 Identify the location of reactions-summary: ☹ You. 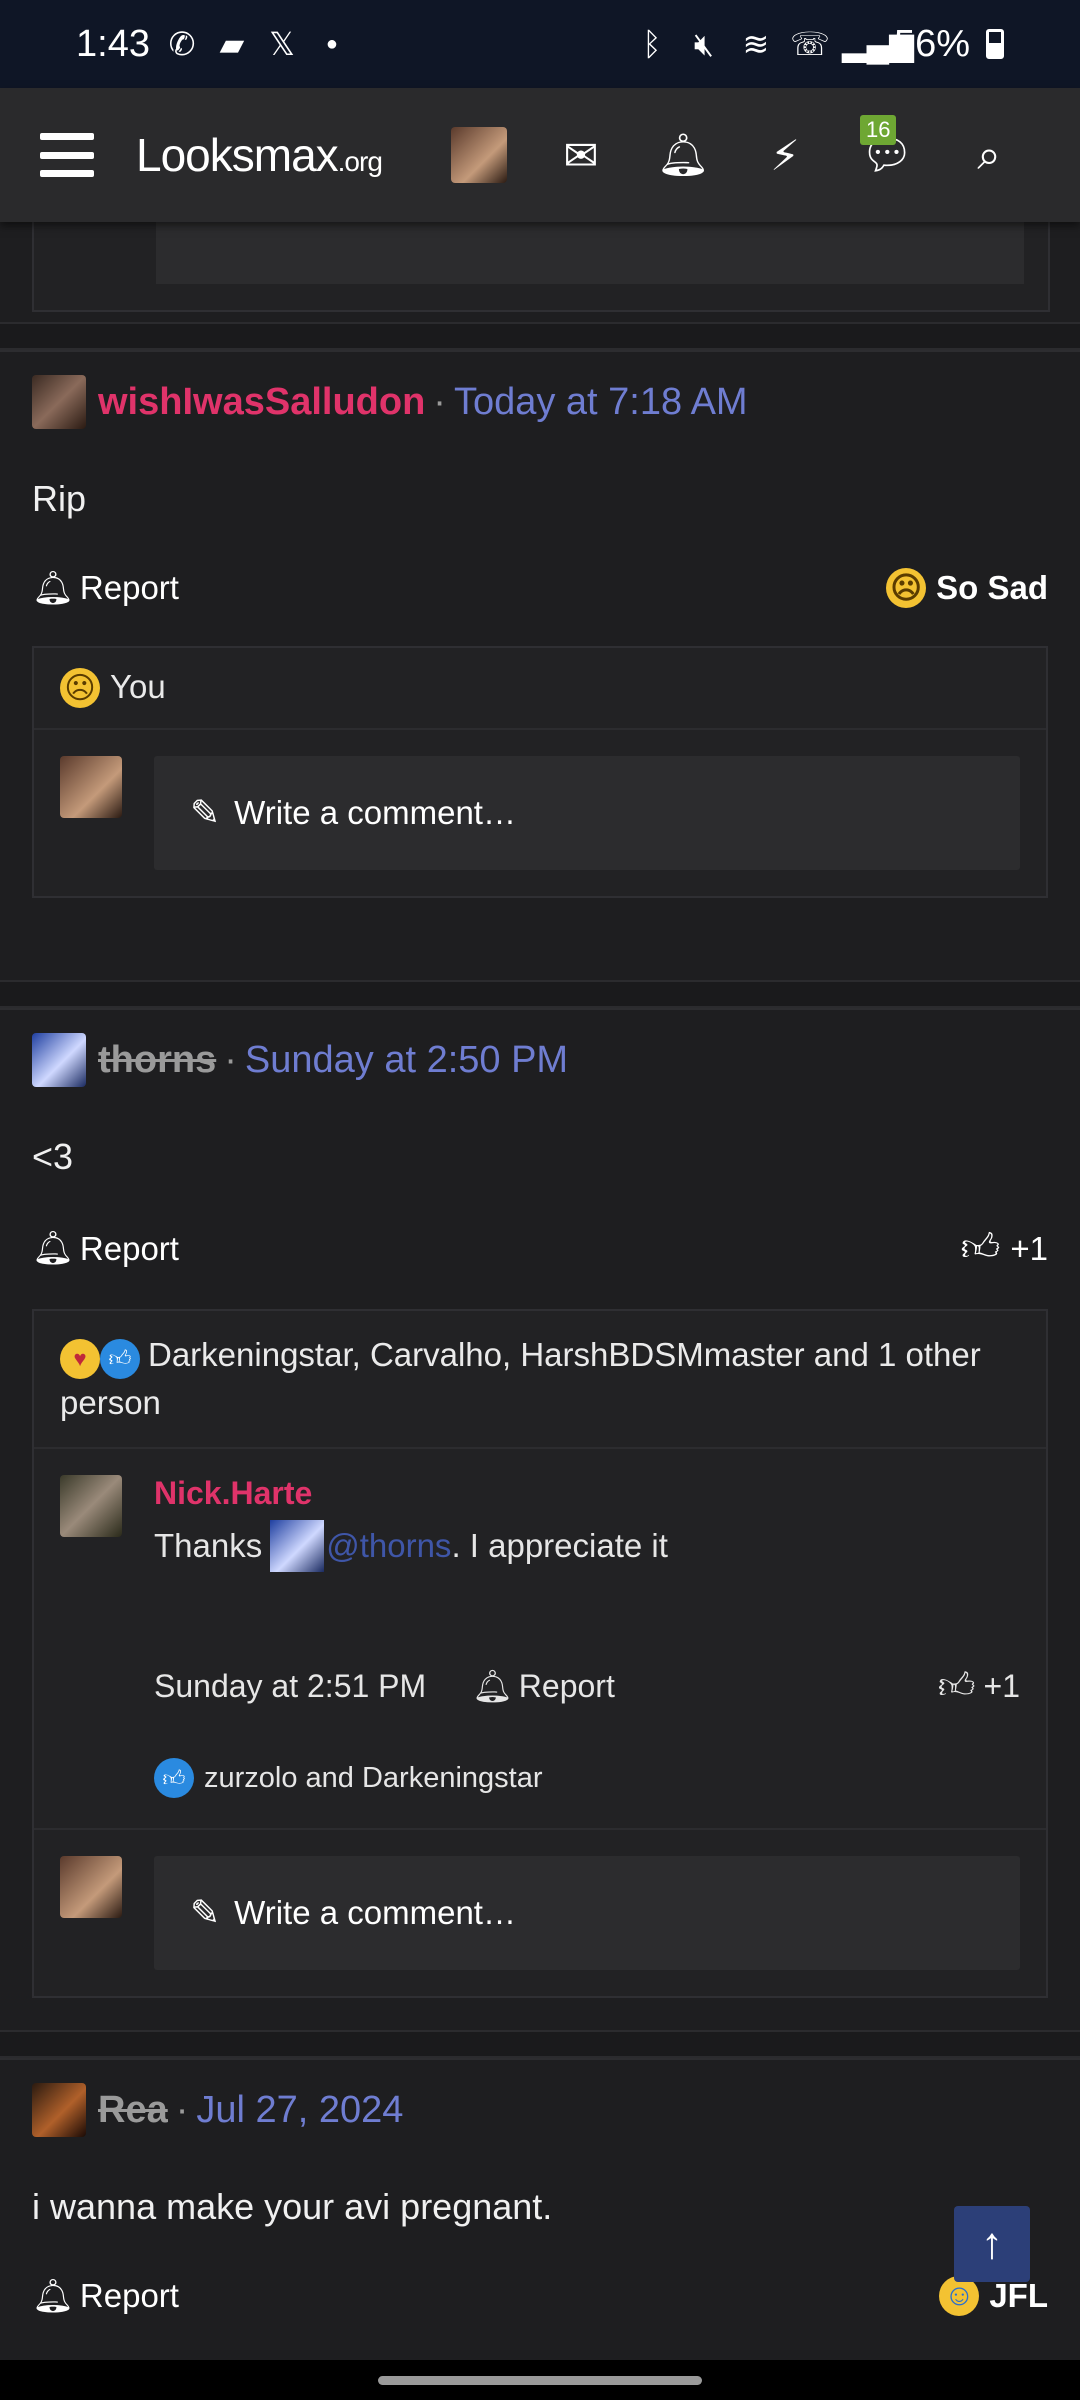
(540, 689).